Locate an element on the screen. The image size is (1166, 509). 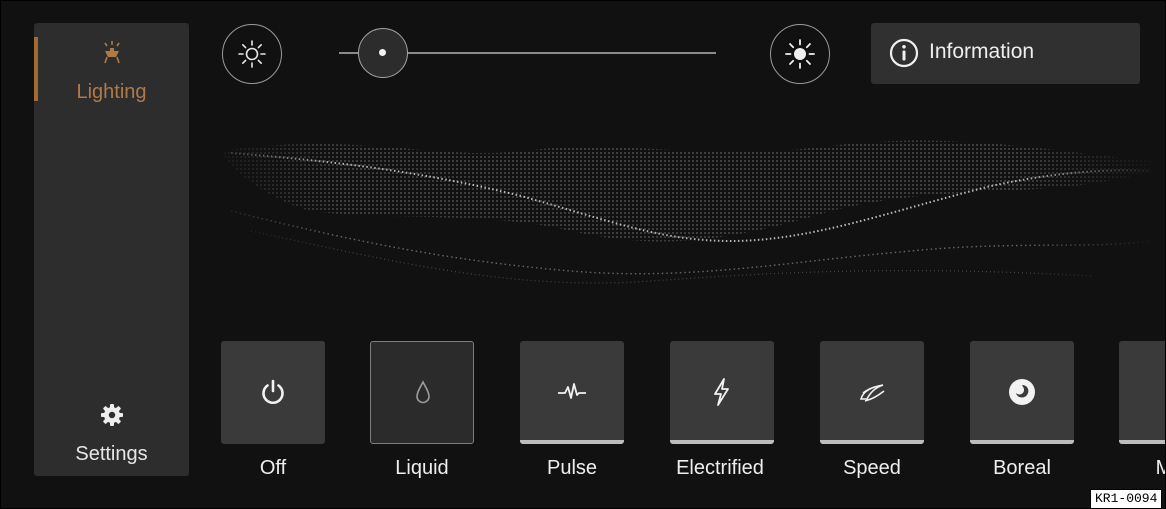
droplet-icon is located at coordinates (423, 392).